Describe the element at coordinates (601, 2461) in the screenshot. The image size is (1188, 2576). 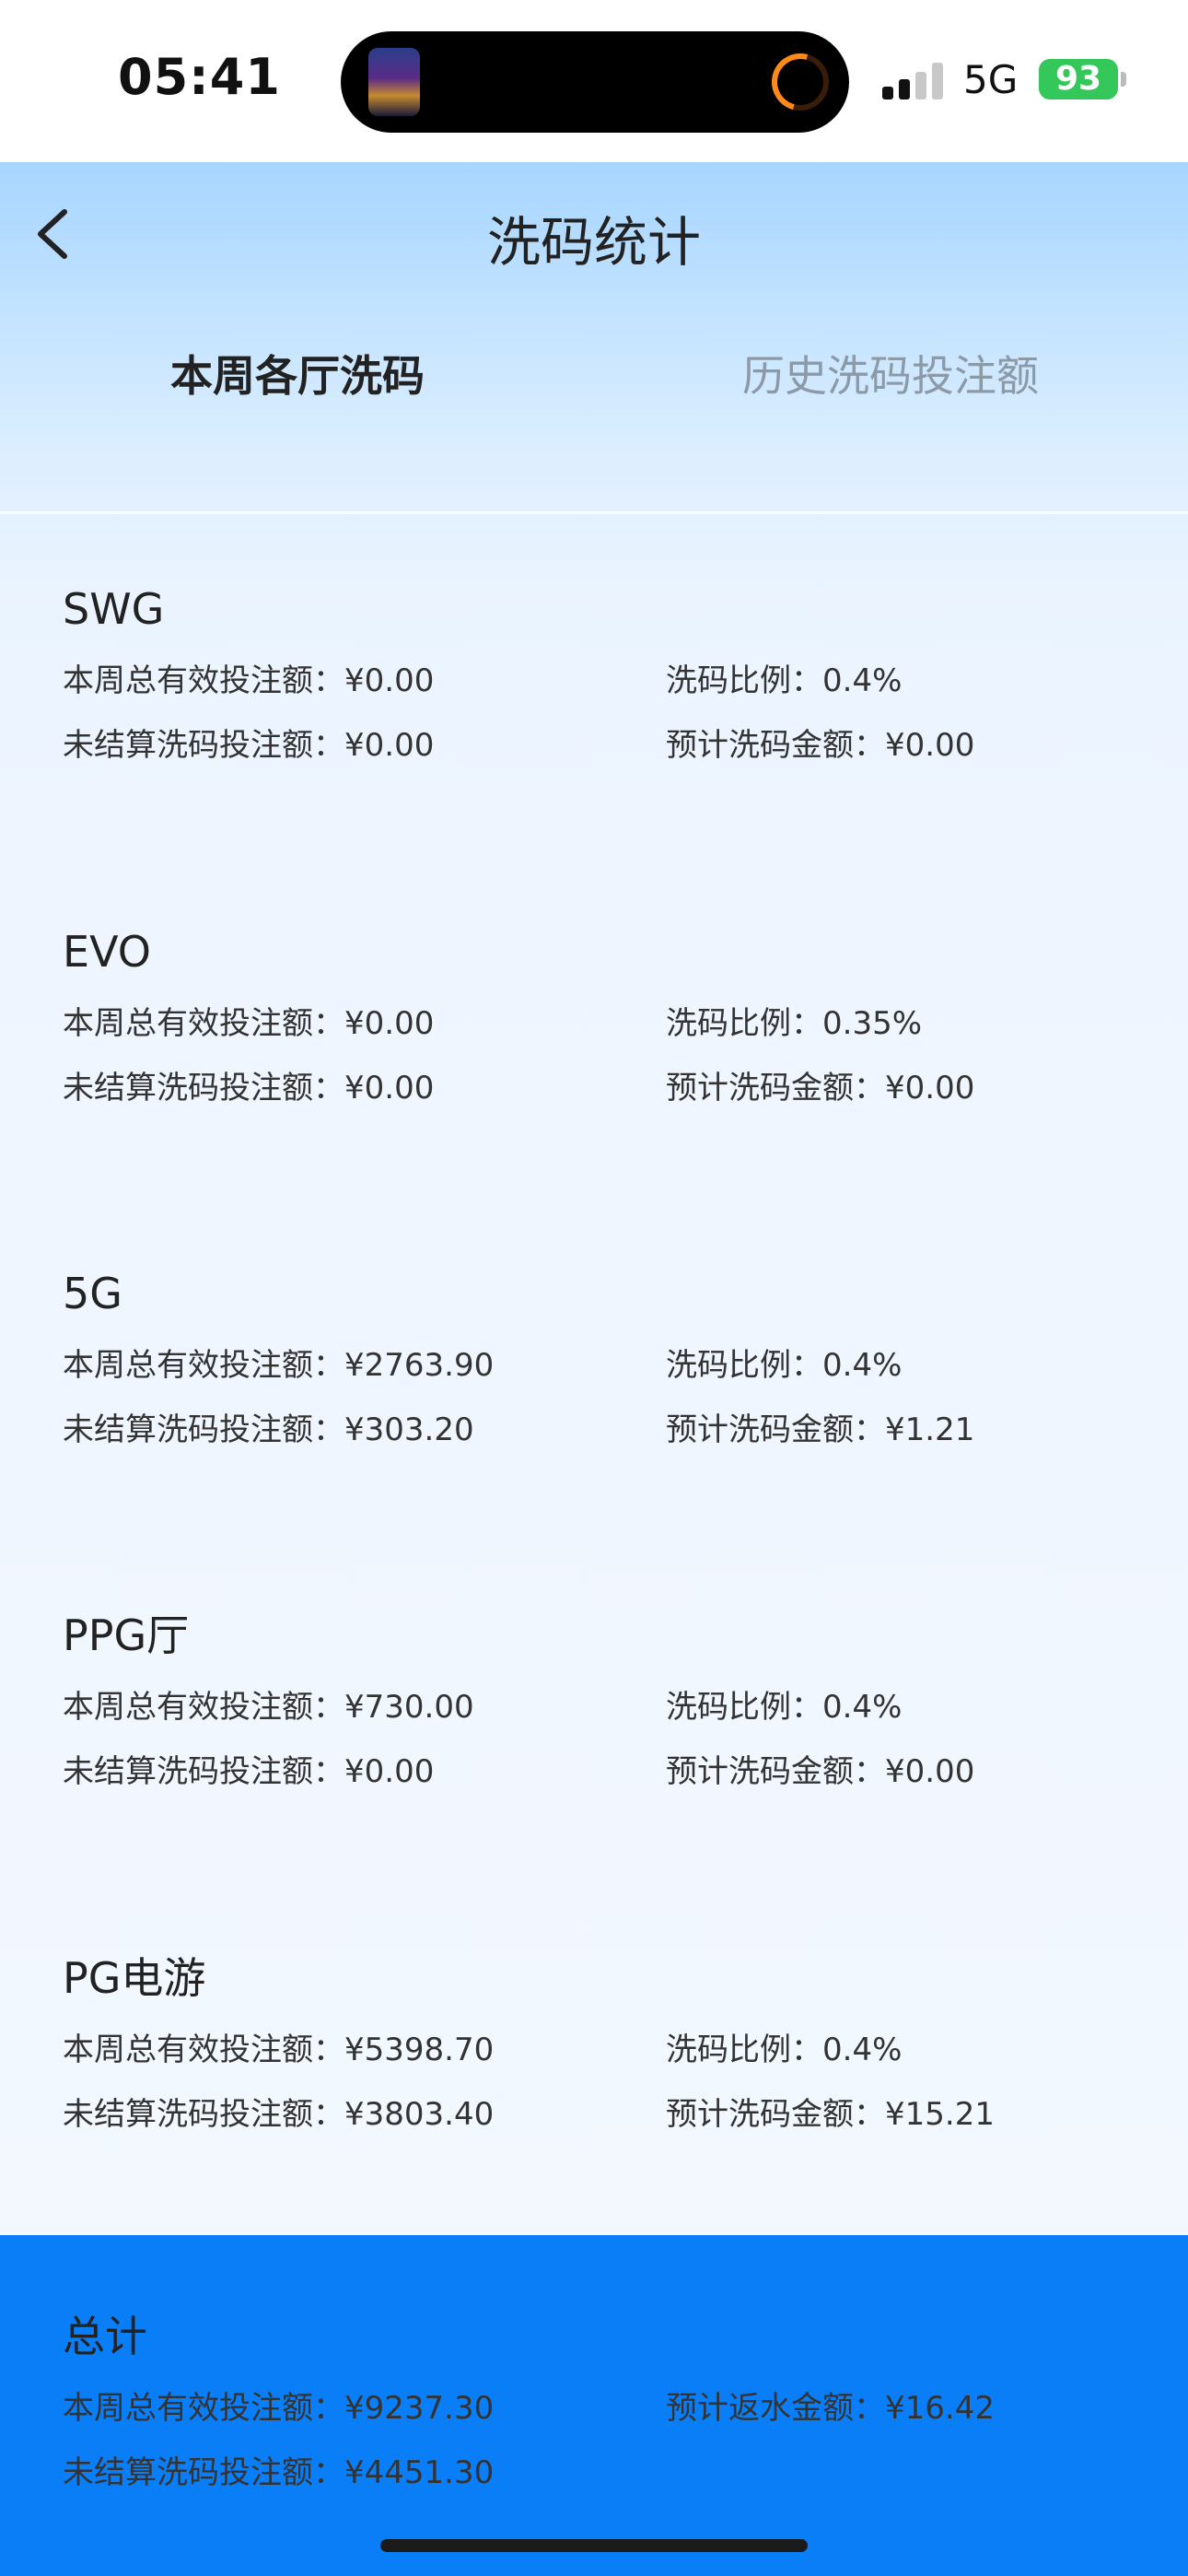
I see `list-item: 未结算洗码投注额：¥4451.30` at that location.